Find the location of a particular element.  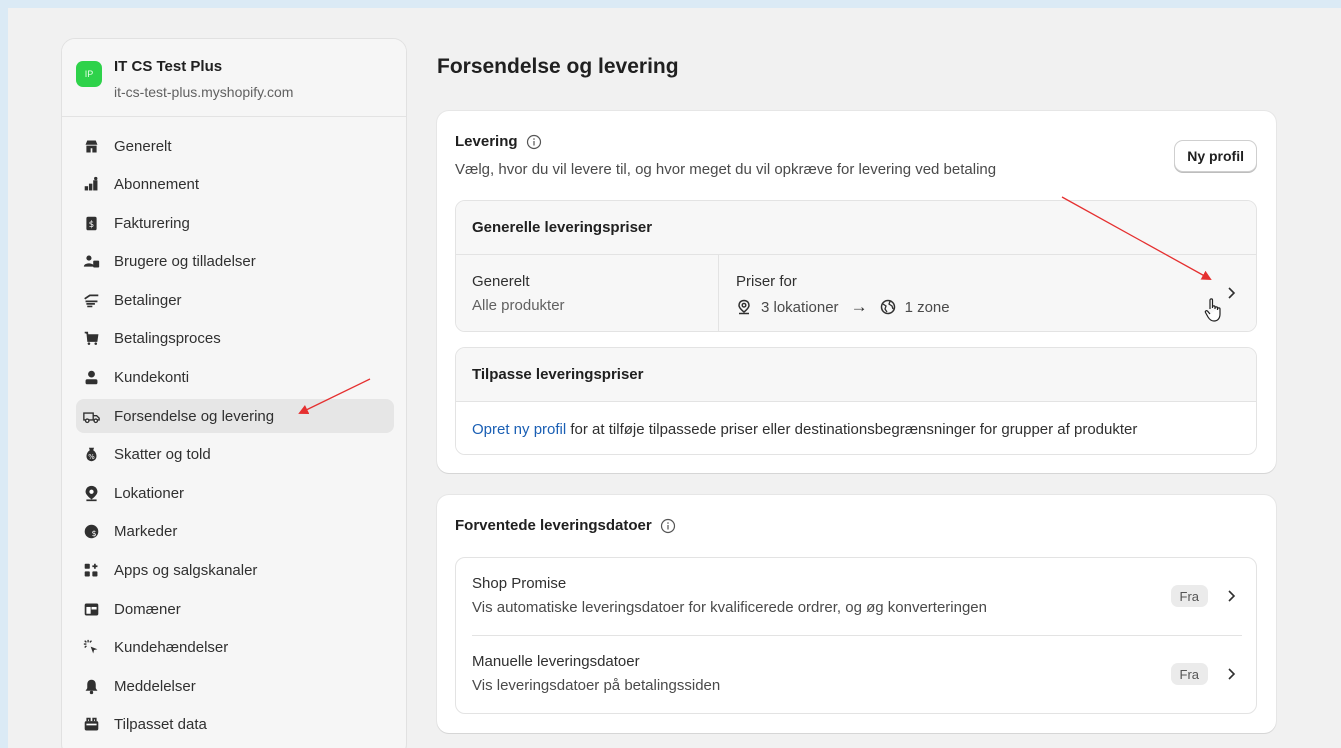

profile-name: Generelt is located at coordinates (501, 281).